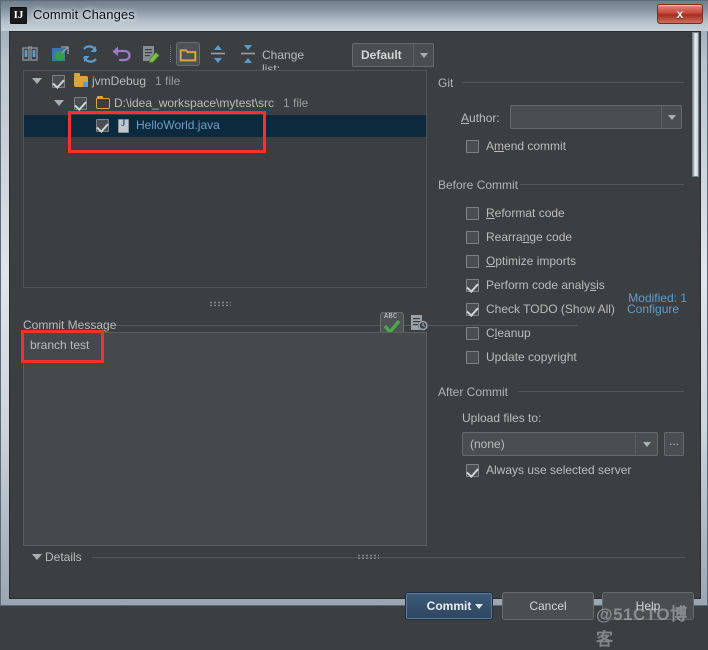  What do you see at coordinates (472, 213) in the screenshot?
I see `reformat-code-checkbox` at bounding box center [472, 213].